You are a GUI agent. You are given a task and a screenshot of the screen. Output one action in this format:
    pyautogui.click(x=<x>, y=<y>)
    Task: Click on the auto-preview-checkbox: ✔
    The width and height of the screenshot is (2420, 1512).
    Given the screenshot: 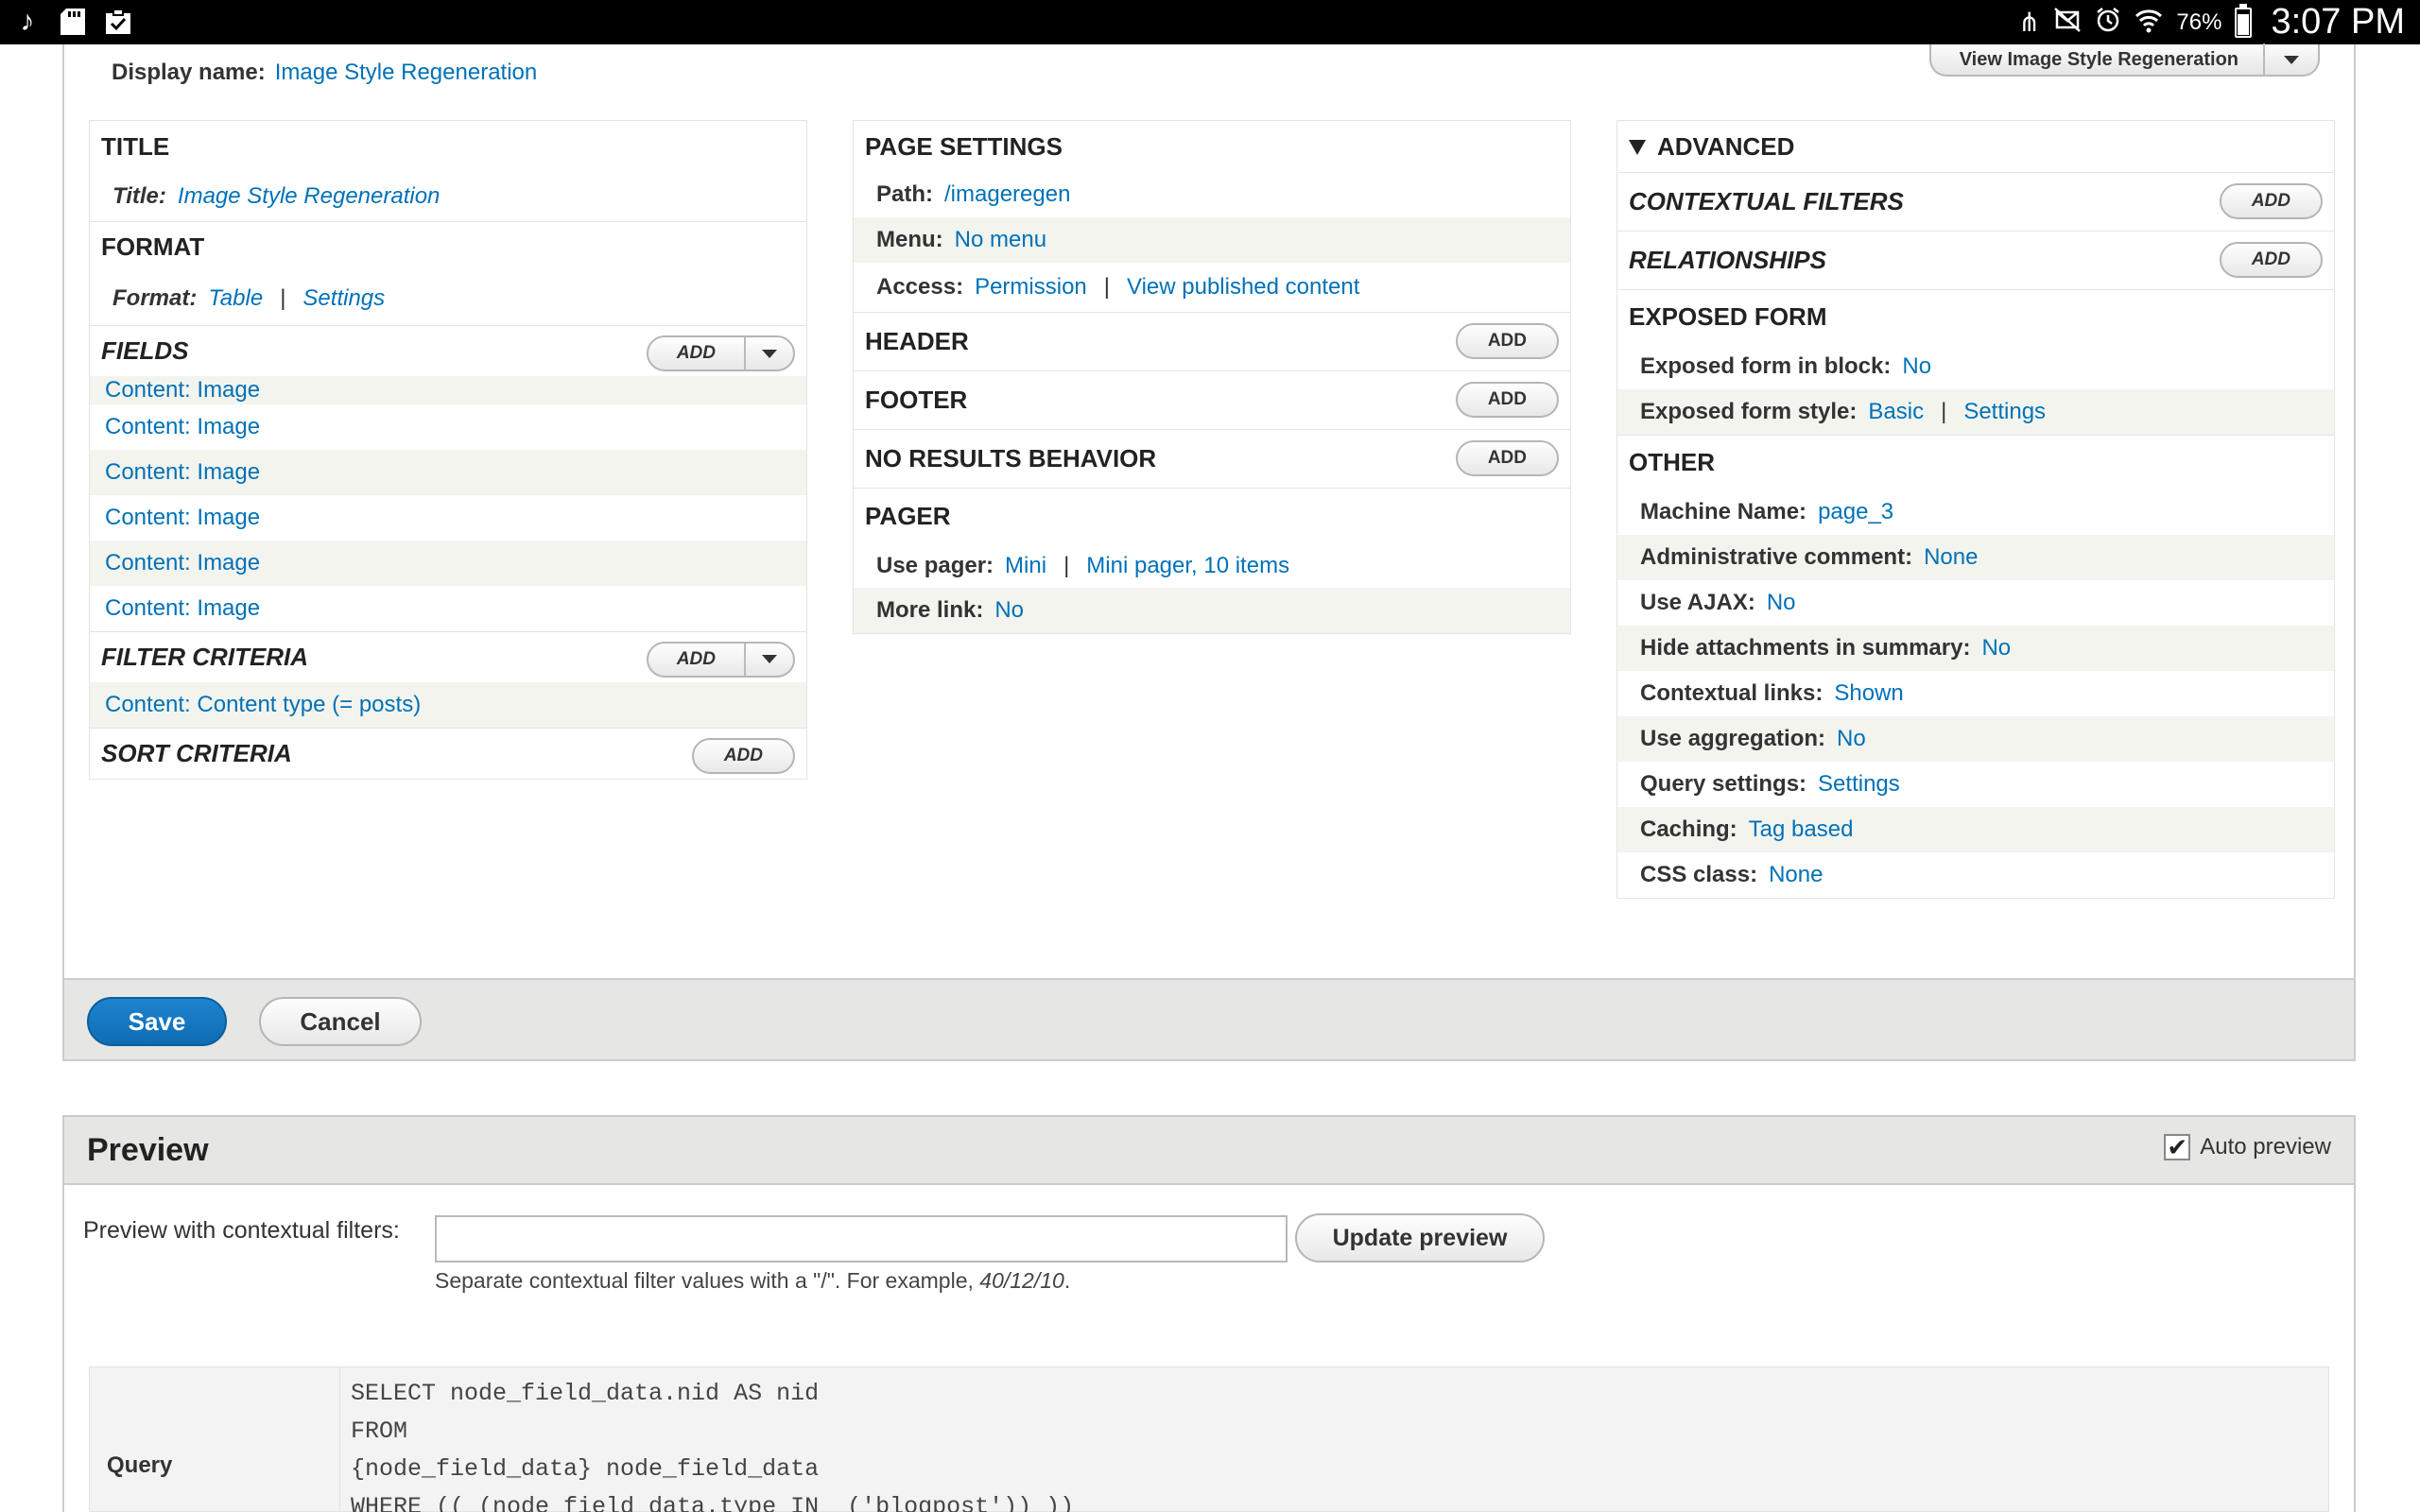 What is the action you would take?
    pyautogui.click(x=2177, y=1147)
    